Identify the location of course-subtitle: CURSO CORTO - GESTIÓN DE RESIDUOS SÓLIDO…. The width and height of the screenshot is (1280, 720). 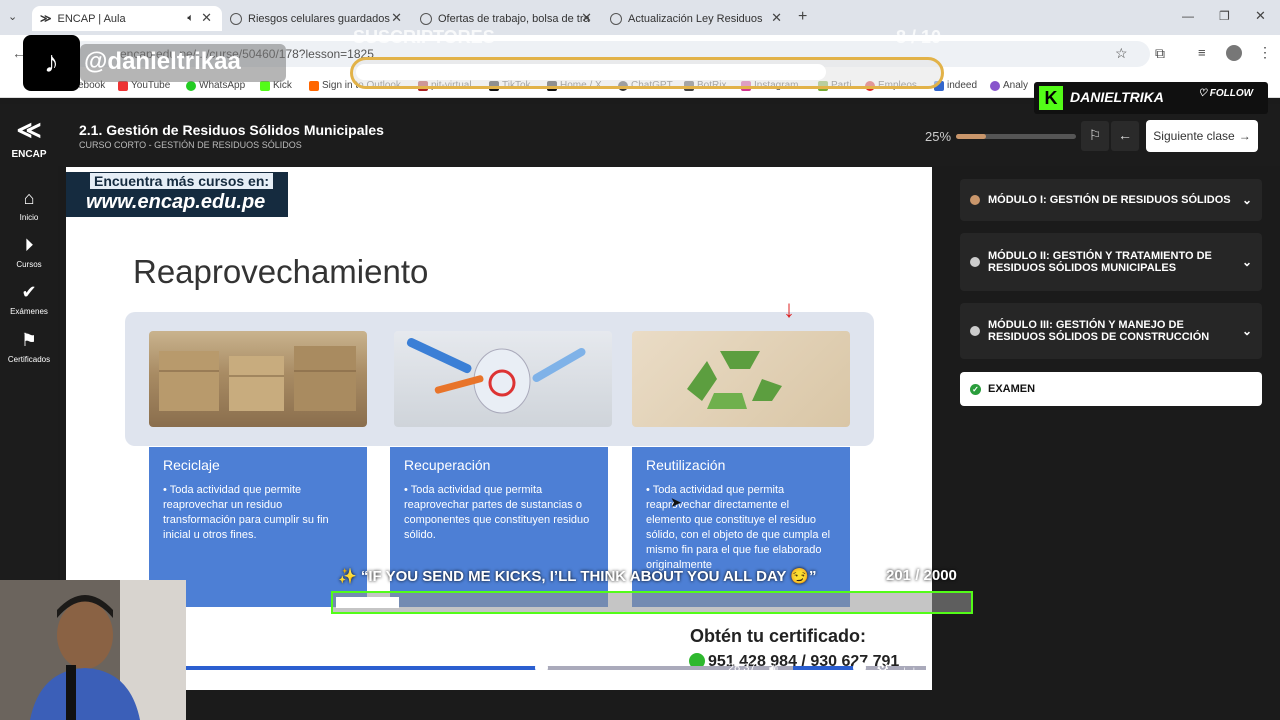
(190, 145).